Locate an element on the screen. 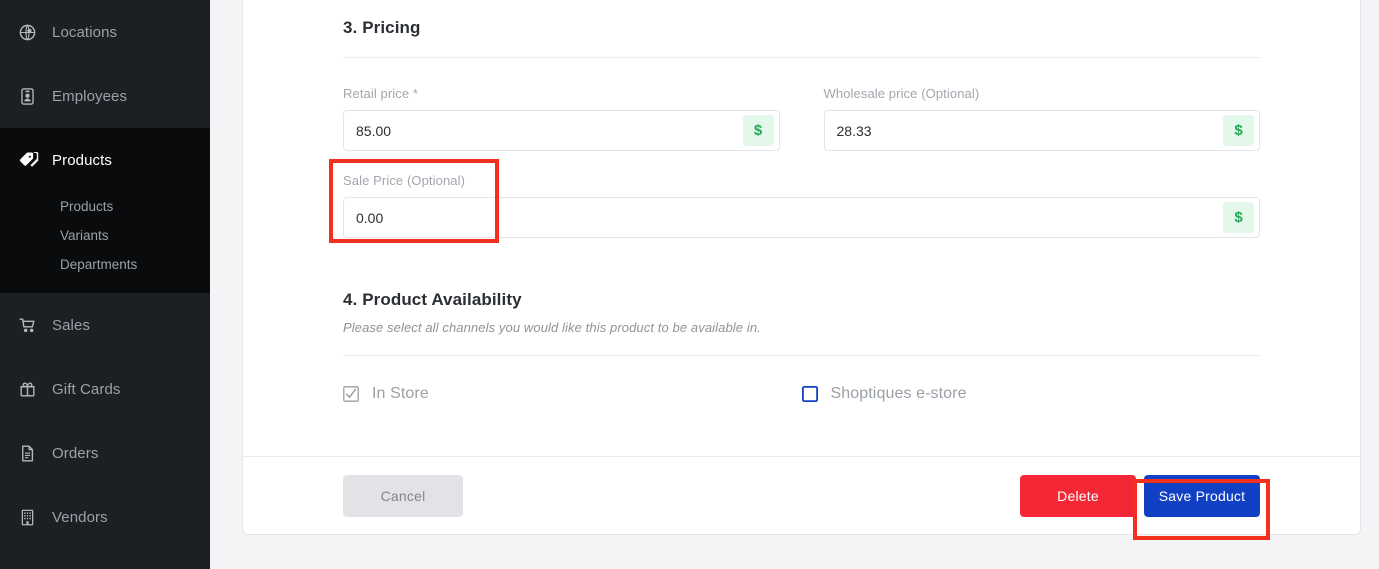 The width and height of the screenshot is (1379, 569). channel-label: Shoptiques e-store is located at coordinates (898, 393).